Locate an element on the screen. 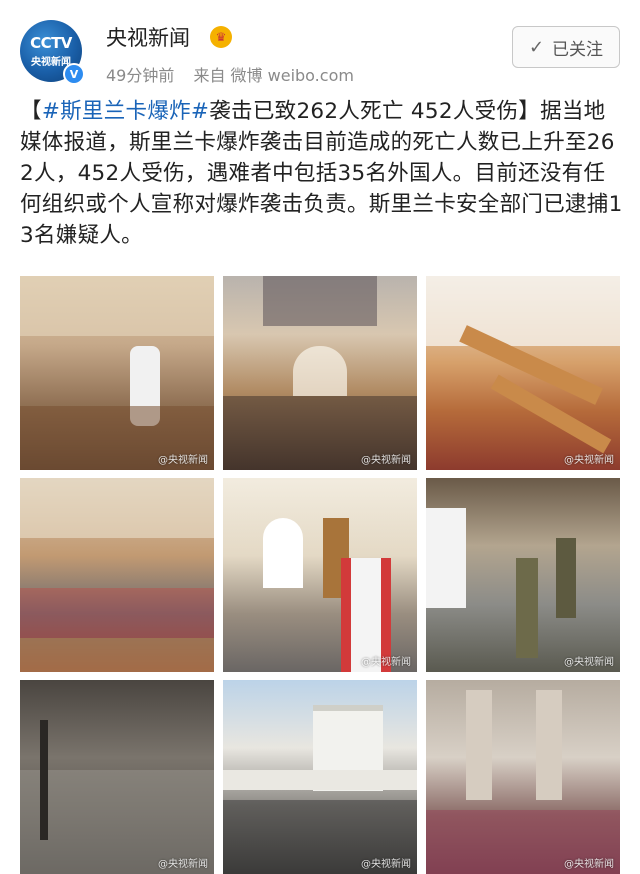  follow-button: ✓ 已关注 is located at coordinates (566, 47).